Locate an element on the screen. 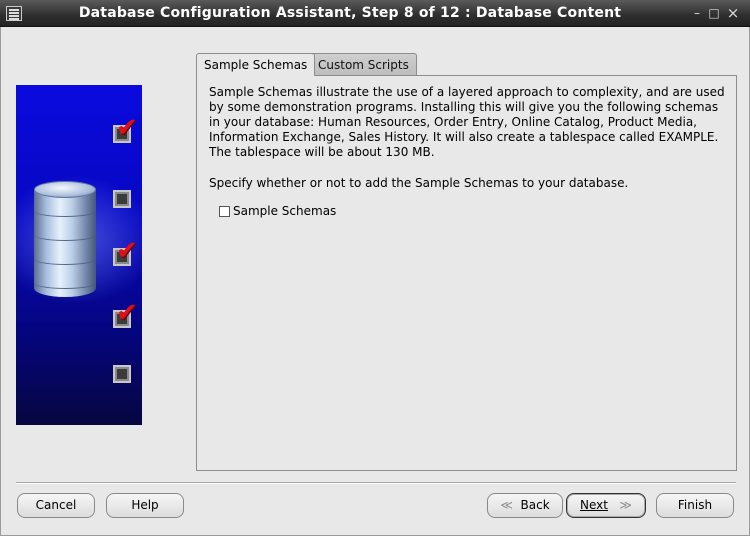 This screenshot has width=750, height=536. next-arrow-icon: ≫ is located at coordinates (625, 505).